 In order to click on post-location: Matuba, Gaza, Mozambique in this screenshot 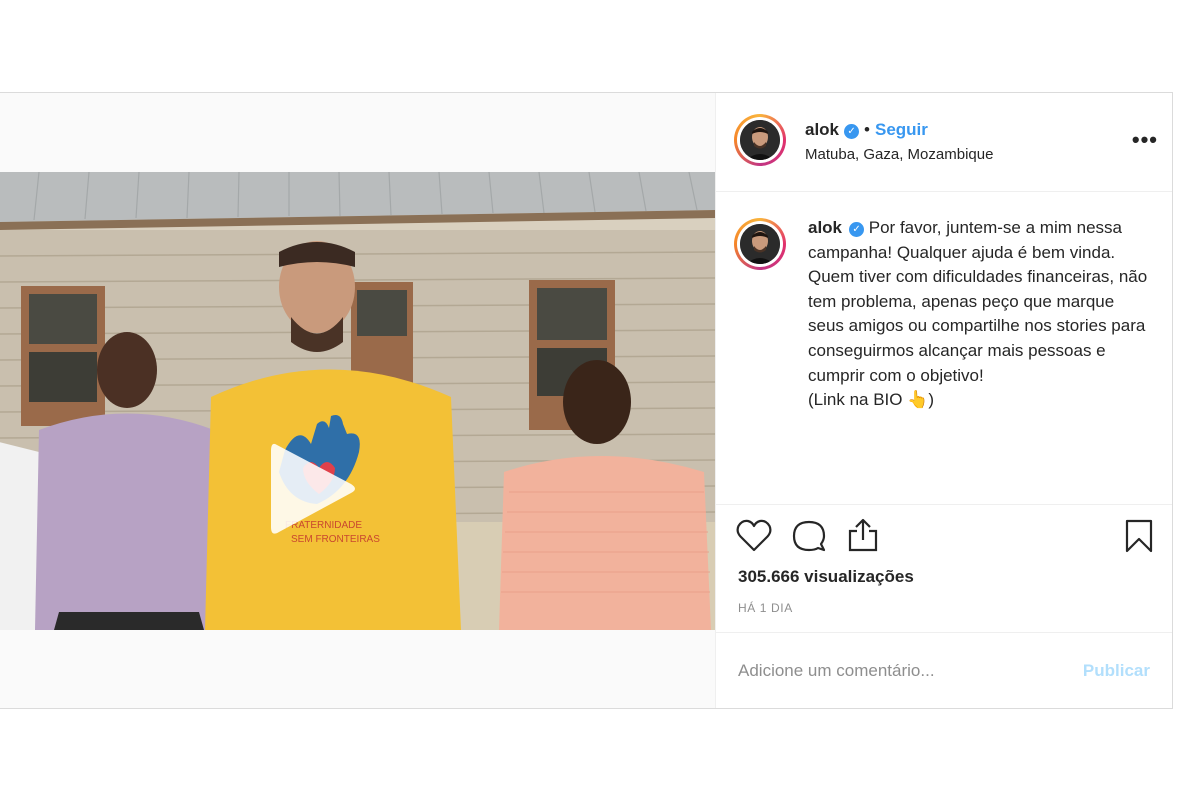, I will do `click(899, 154)`.